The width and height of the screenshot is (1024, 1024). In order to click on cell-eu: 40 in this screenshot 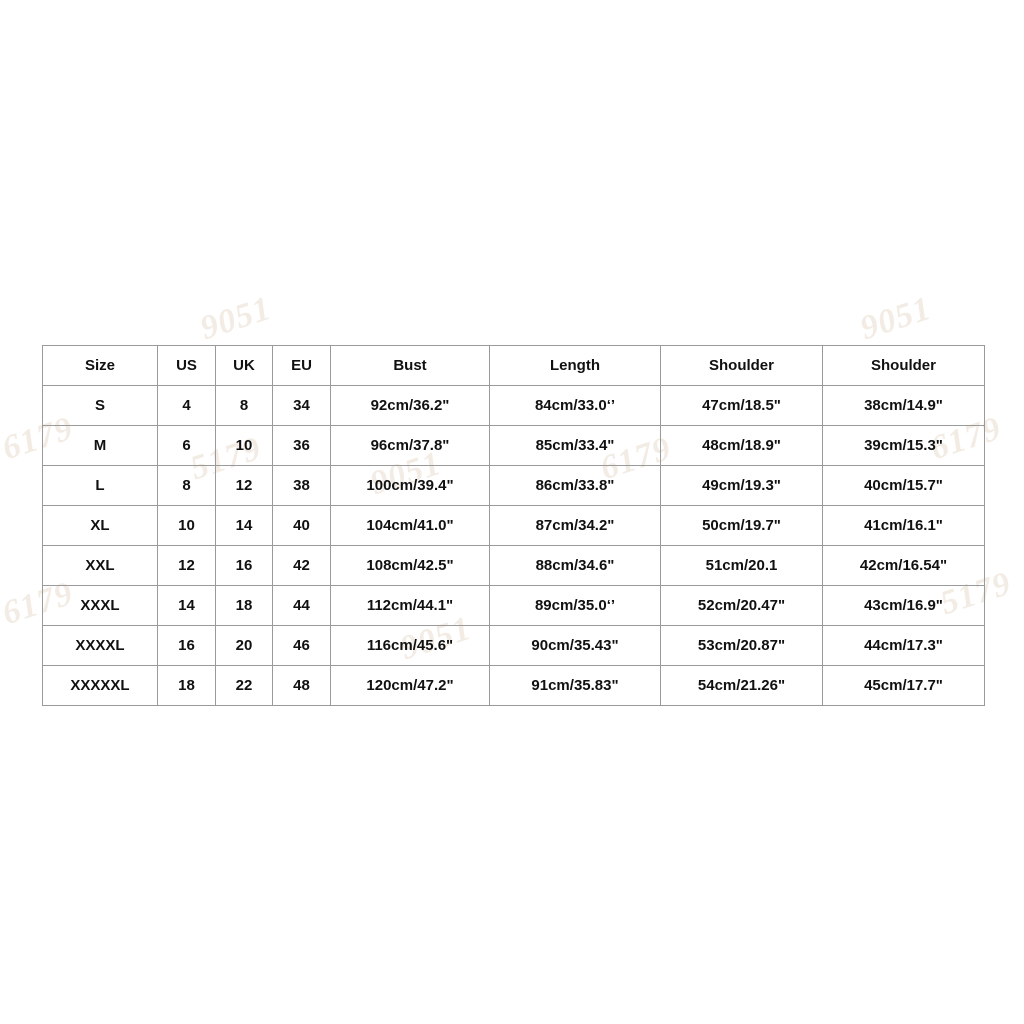, I will do `click(301, 525)`.